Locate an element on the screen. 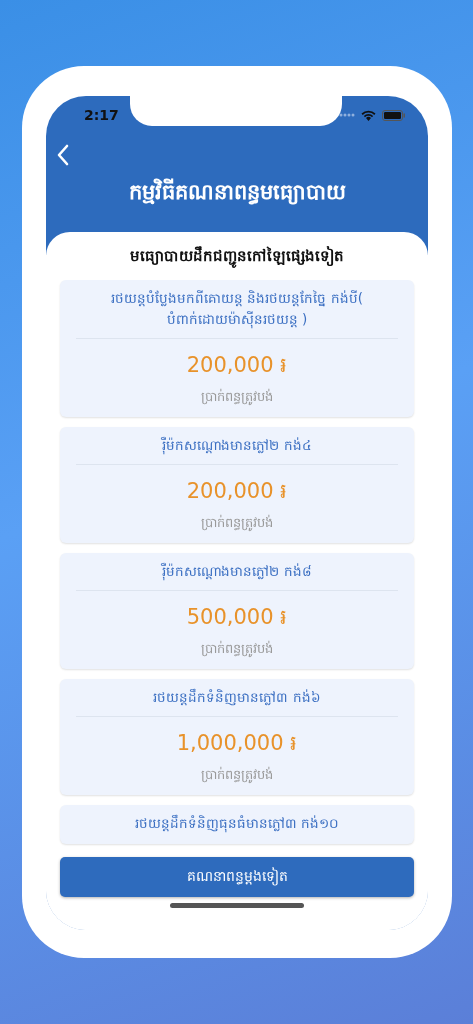 The width and height of the screenshot is (473, 1024). section-title: មធ្យោបាយដឹកជញ្ជូនកៅឡៃផ្សេងទៀត is located at coordinates (237, 256).